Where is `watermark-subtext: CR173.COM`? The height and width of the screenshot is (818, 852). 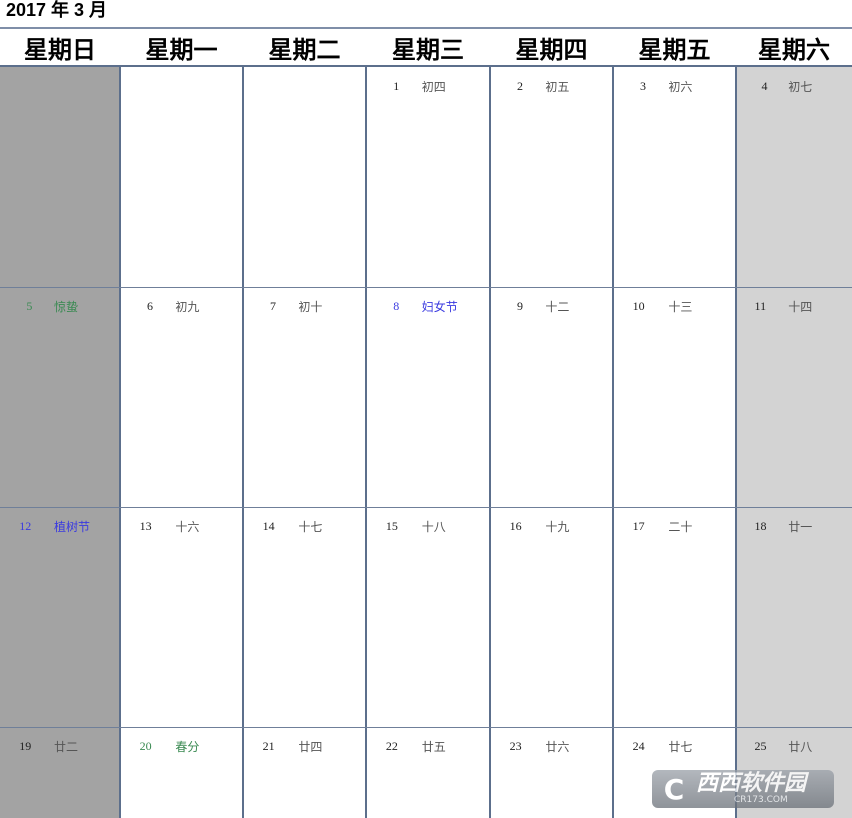
watermark-subtext: CR173.COM is located at coordinates (761, 800).